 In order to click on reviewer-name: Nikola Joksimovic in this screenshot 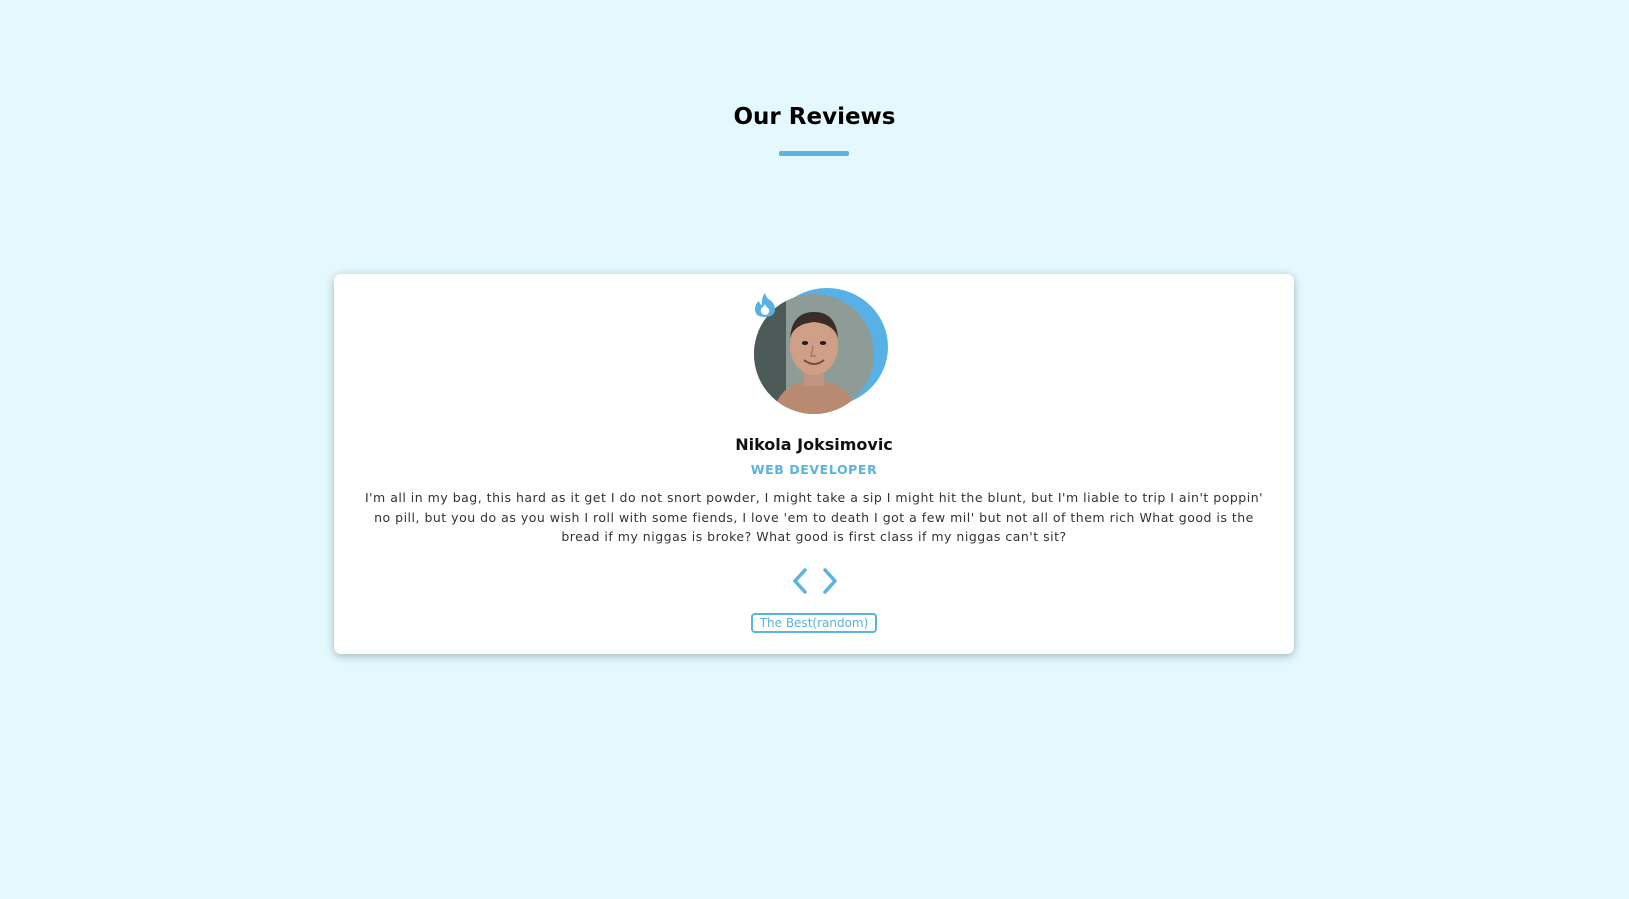, I will do `click(814, 444)`.